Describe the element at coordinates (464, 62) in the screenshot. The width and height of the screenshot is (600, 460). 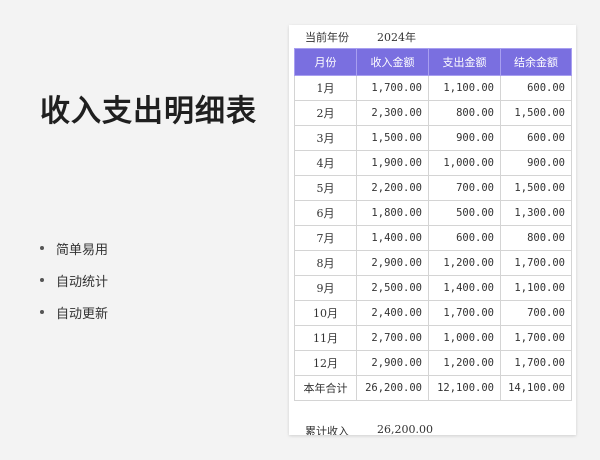
I see `header-expense: 支出金额` at that location.